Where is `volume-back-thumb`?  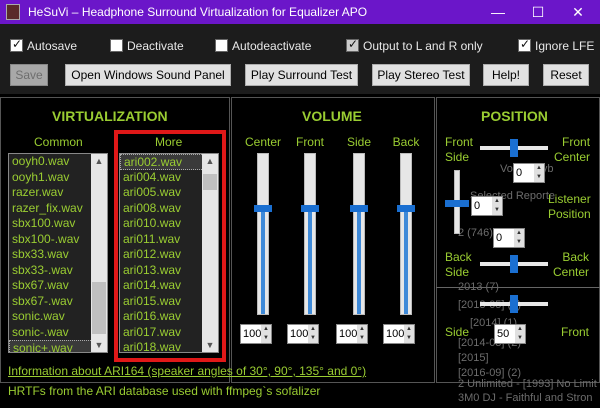
volume-back-thumb is located at coordinates (406, 208).